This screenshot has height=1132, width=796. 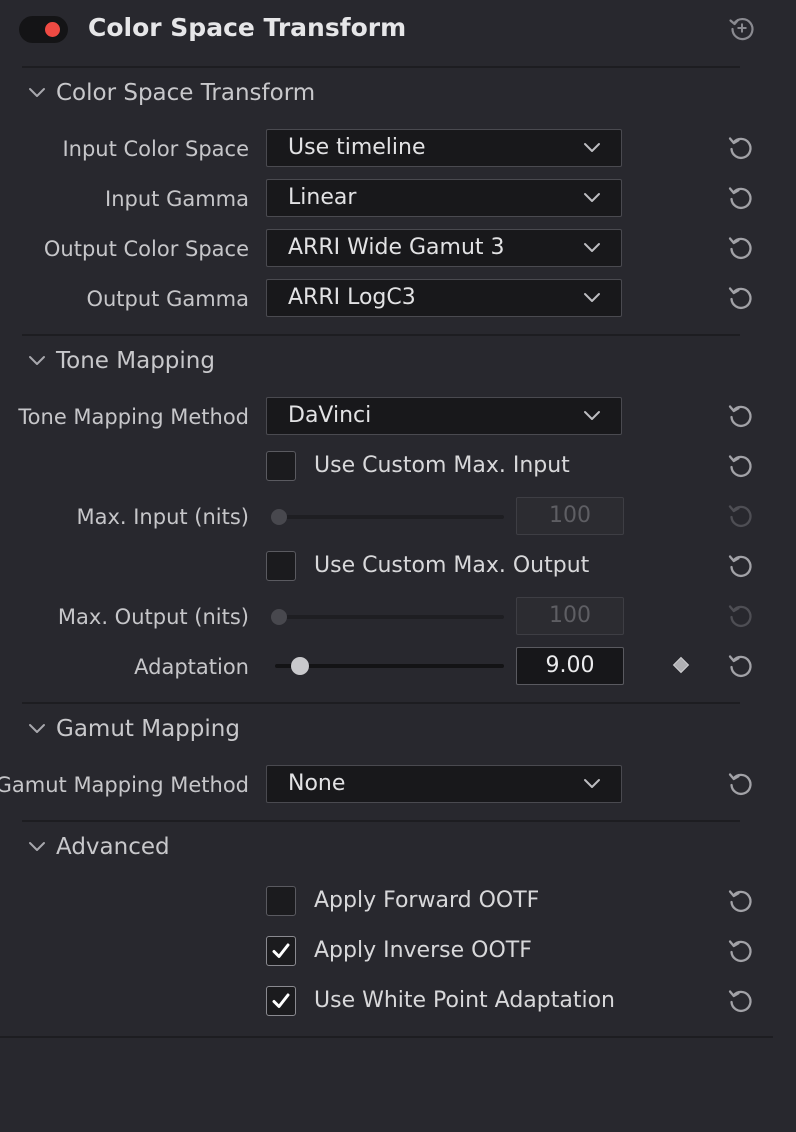 What do you see at coordinates (155, 149) in the screenshot?
I see `input-color-space-label: Input Color Space` at bounding box center [155, 149].